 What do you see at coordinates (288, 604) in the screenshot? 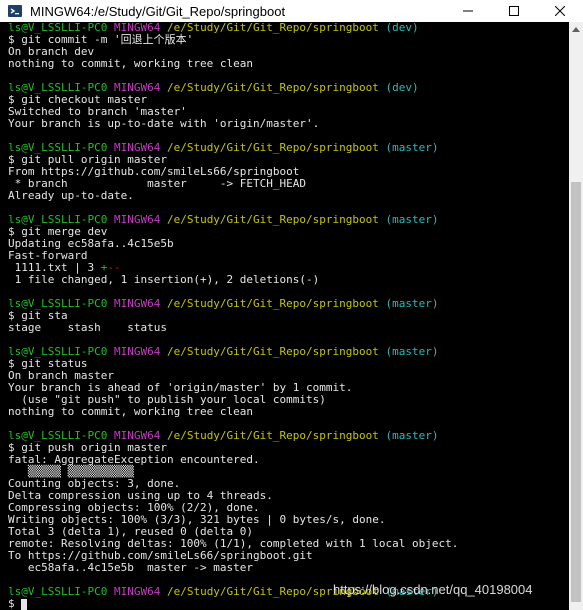
I see `input-line: $` at bounding box center [288, 604].